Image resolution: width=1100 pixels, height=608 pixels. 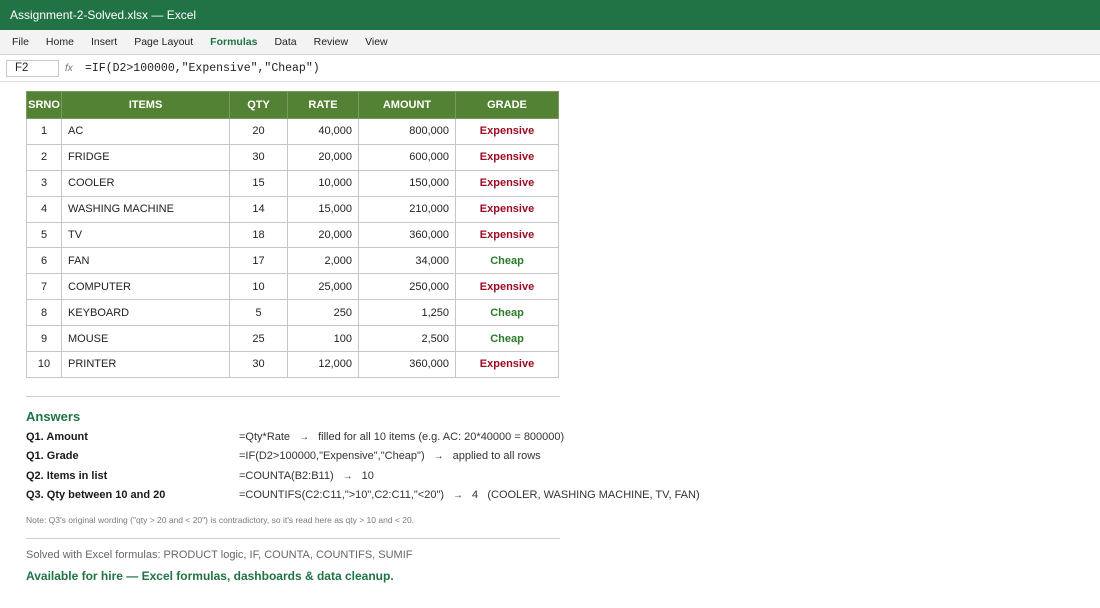 I want to click on header-amount: AMOUNT, so click(x=407, y=105).